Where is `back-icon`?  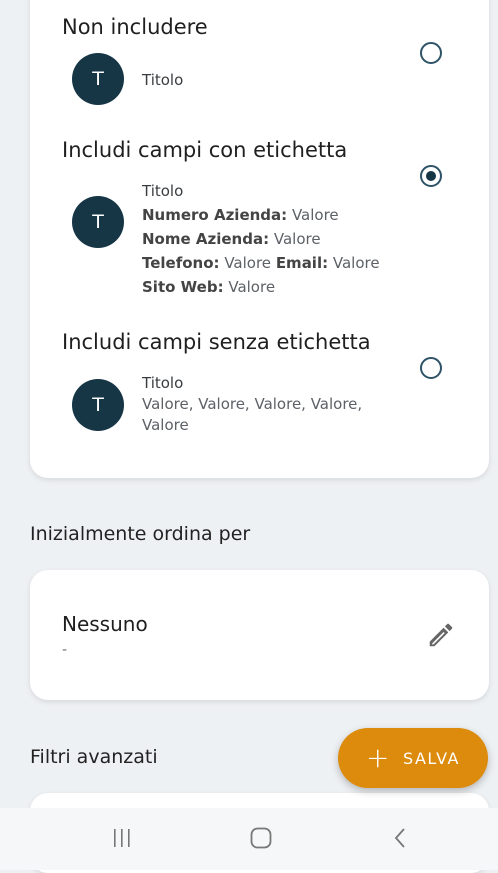
back-icon is located at coordinates (400, 840).